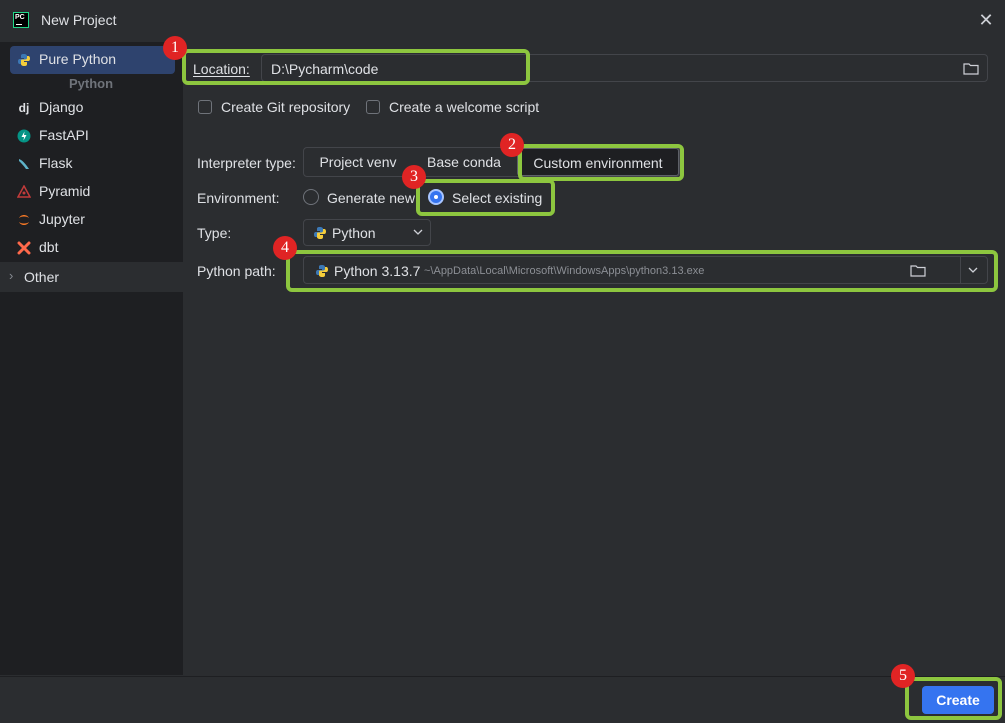 The image size is (1005, 723). What do you see at coordinates (92, 220) in the screenshot?
I see `sidebar-item-jupyter: Jupyter` at bounding box center [92, 220].